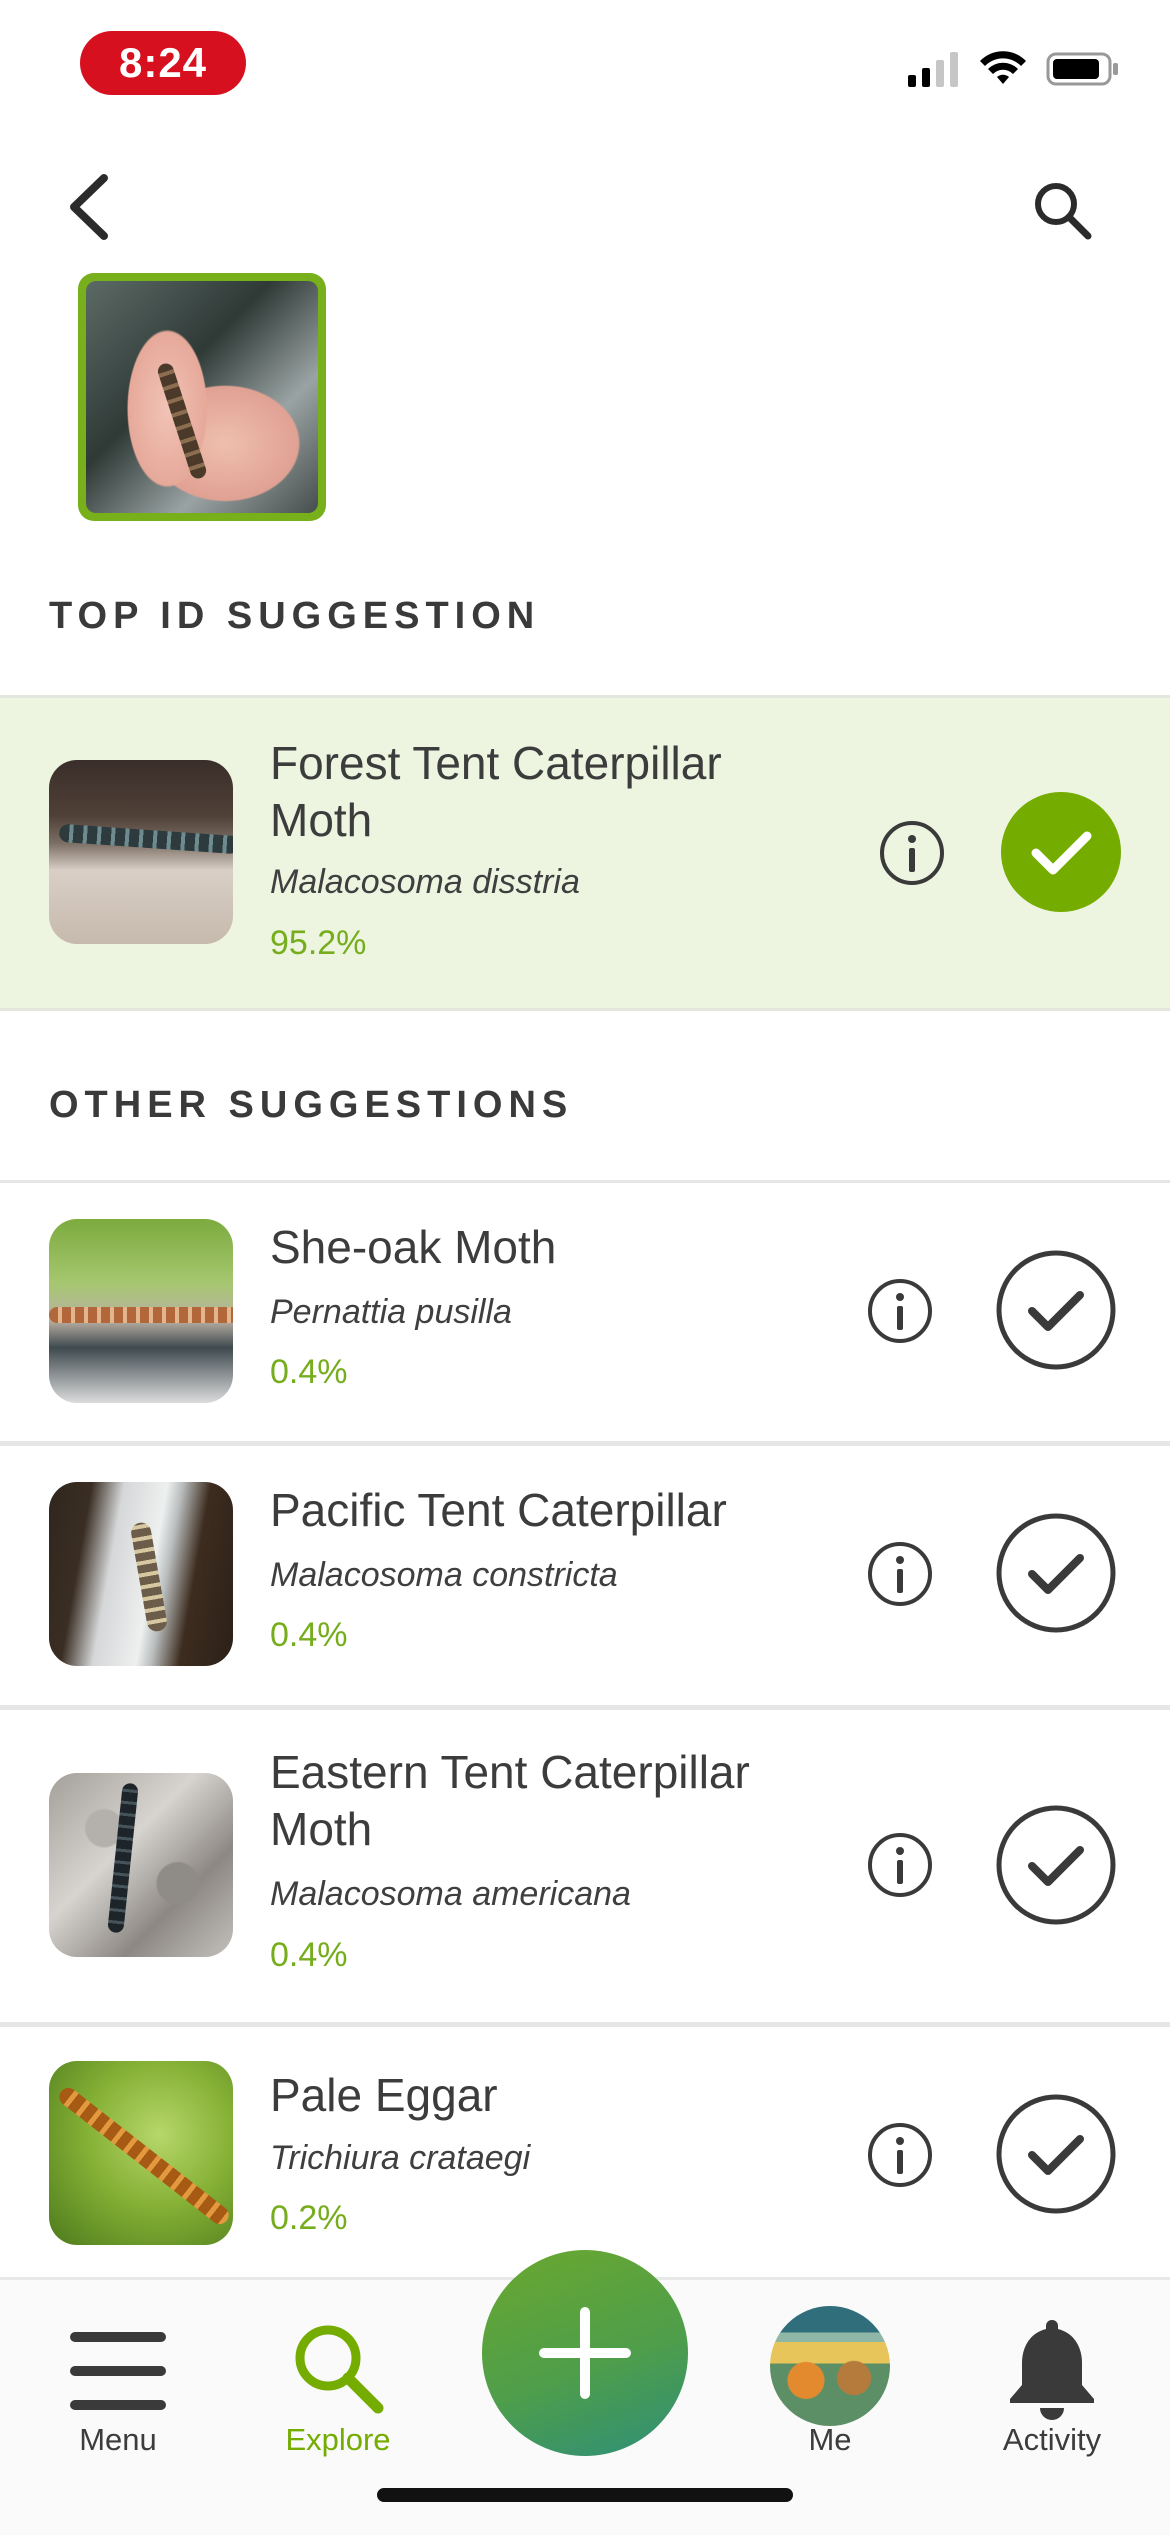 Image resolution: width=1170 pixels, height=2535 pixels. I want to click on wifi-icon, so click(1003, 67).